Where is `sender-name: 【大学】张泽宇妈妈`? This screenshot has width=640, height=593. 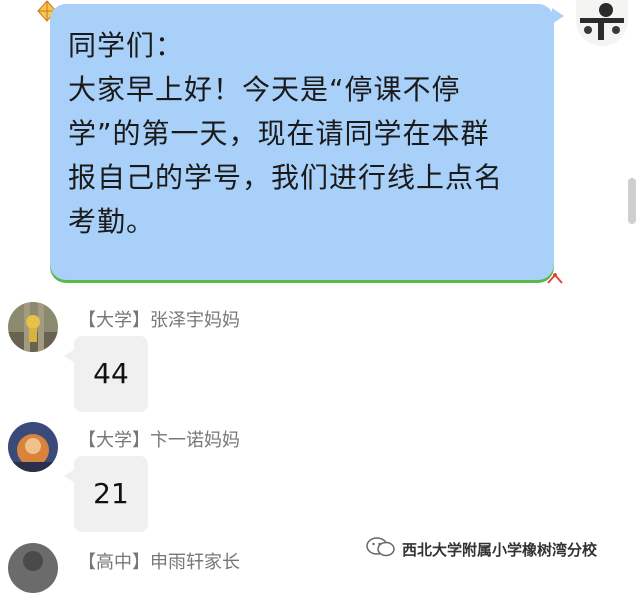
sender-name: 【大学】张泽宇妈妈 is located at coordinates (159, 320).